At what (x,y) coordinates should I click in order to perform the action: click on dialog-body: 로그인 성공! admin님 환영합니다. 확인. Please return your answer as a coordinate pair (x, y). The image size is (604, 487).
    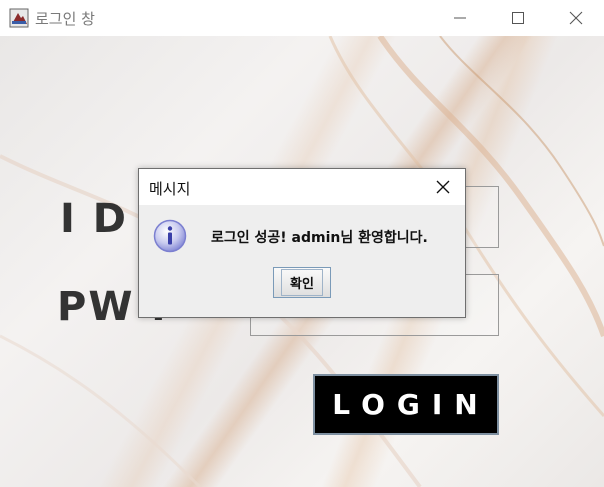
    Looking at the image, I should click on (302, 261).